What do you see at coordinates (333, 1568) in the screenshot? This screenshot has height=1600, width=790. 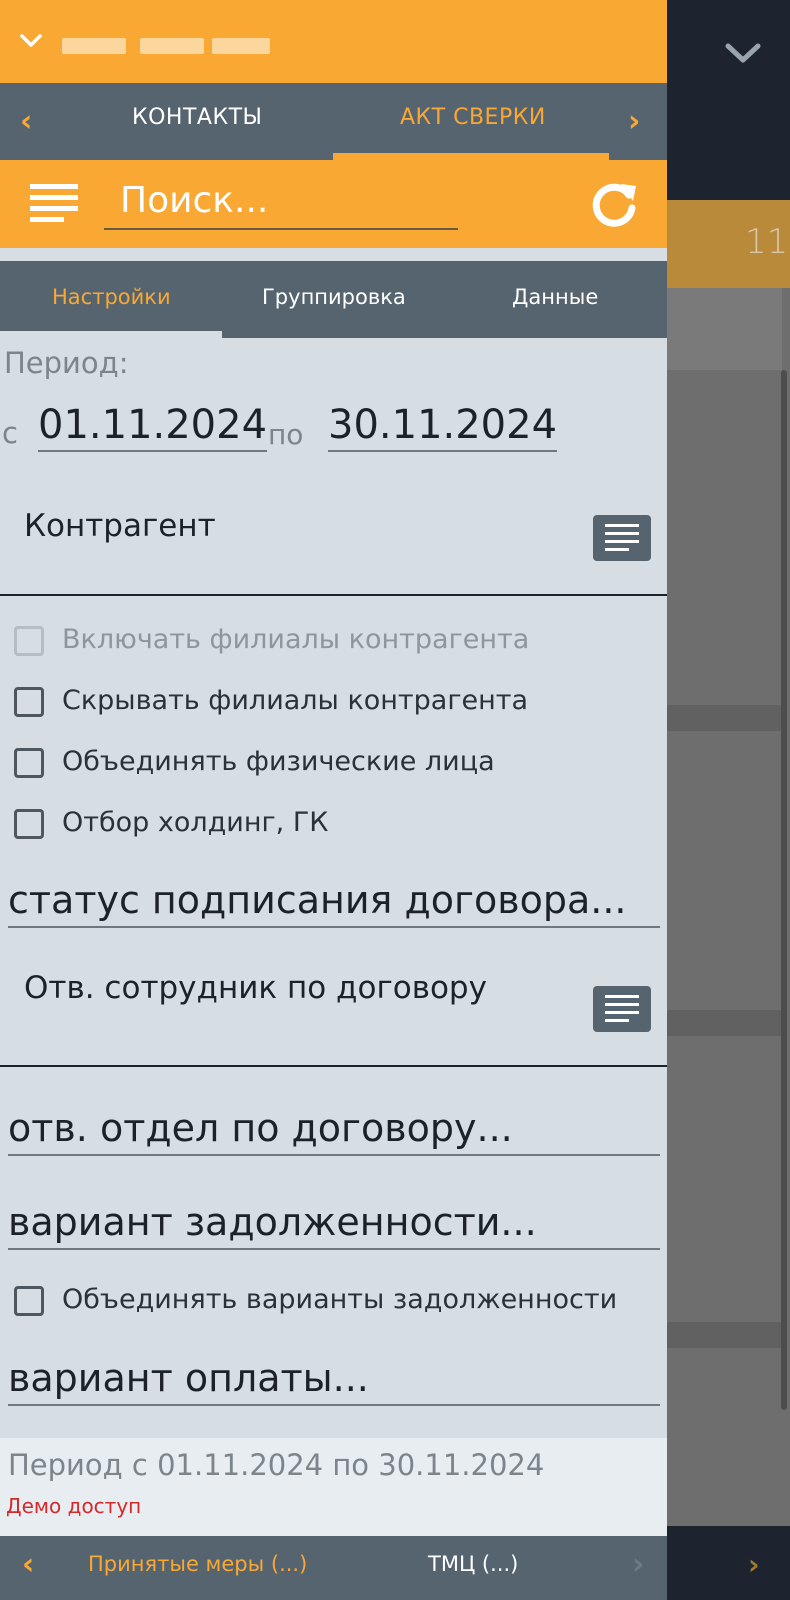 I see `bottom-tabs: ‹ Принятые меры (...) ТМЦ (...) ›` at bounding box center [333, 1568].